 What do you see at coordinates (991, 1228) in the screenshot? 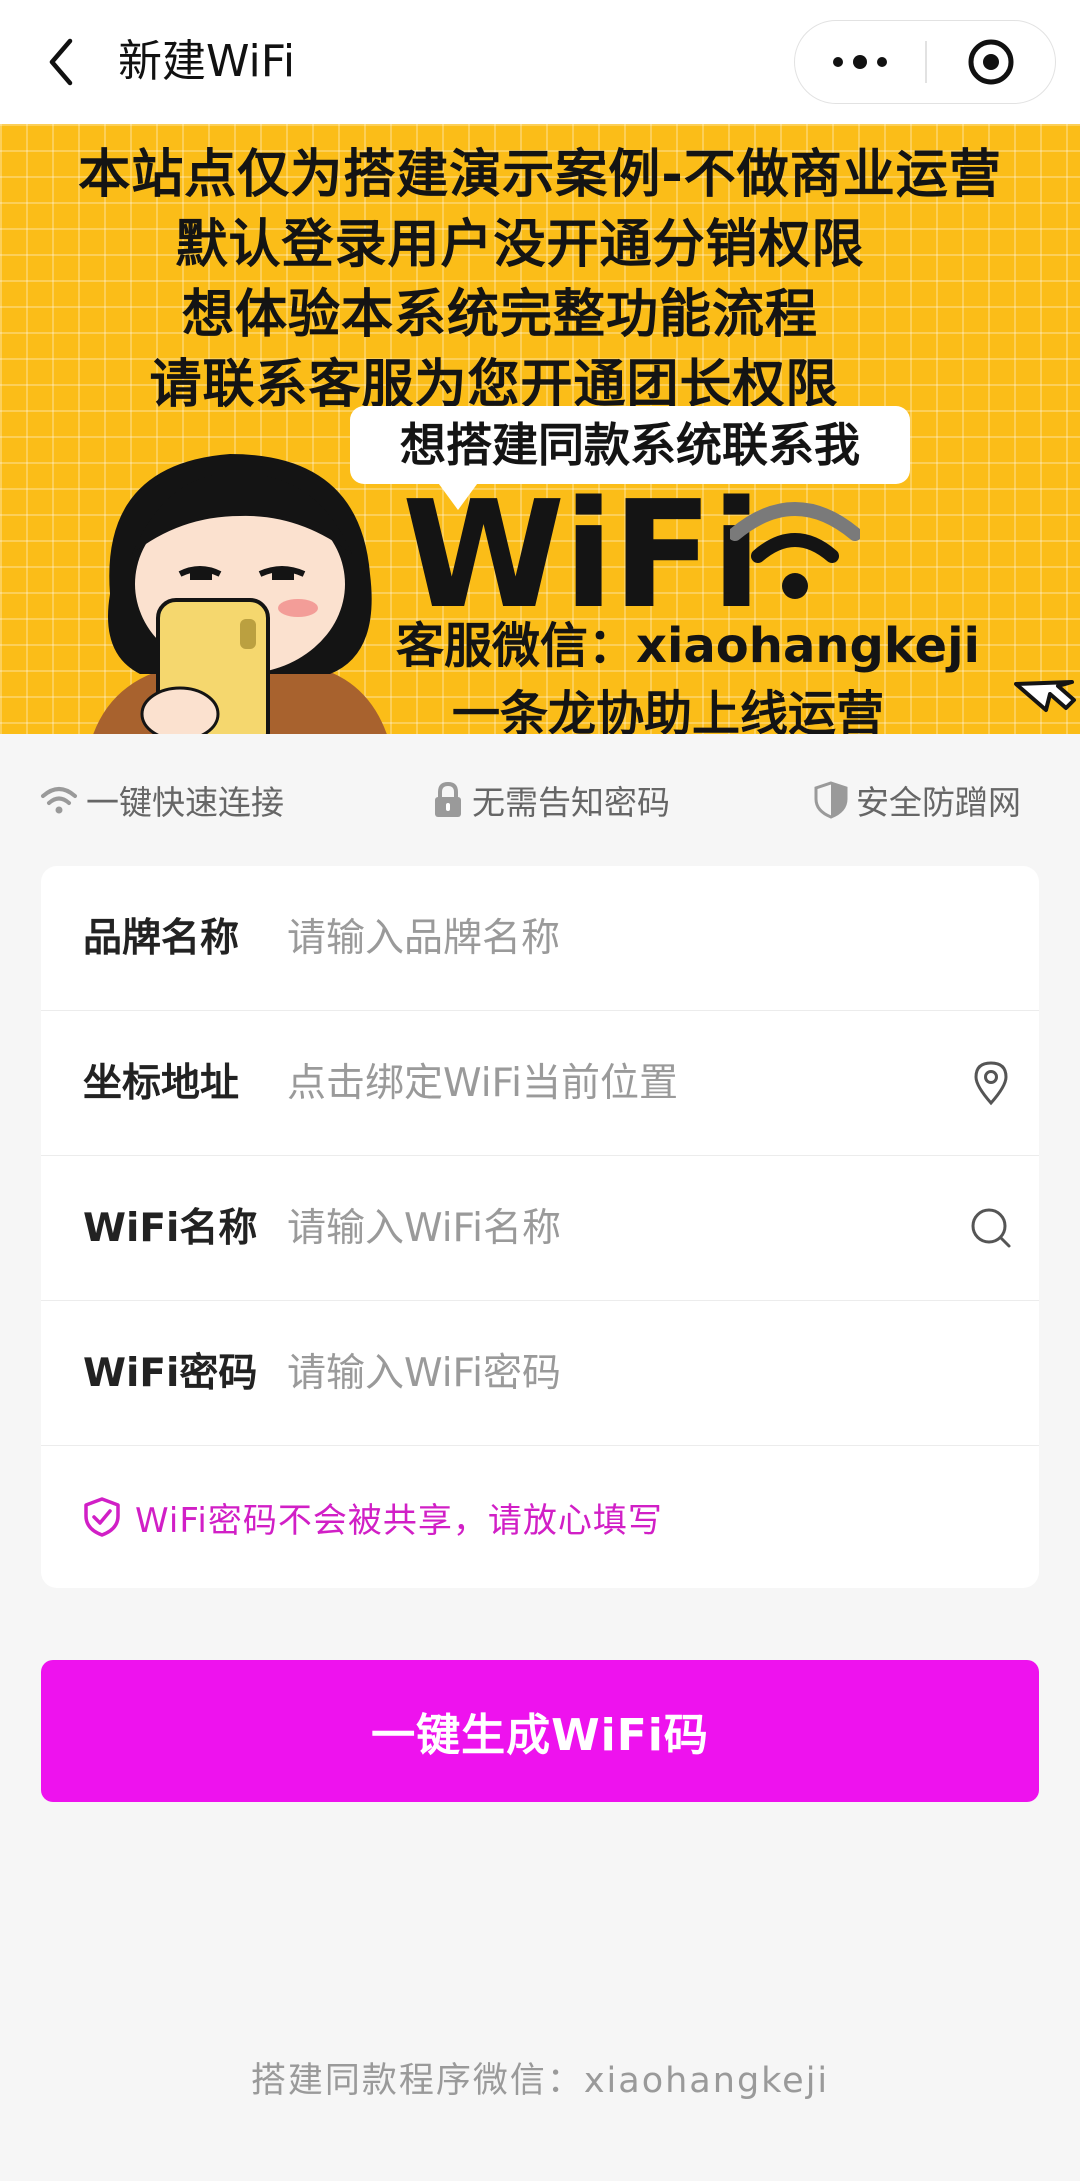
I see `search-icon` at bounding box center [991, 1228].